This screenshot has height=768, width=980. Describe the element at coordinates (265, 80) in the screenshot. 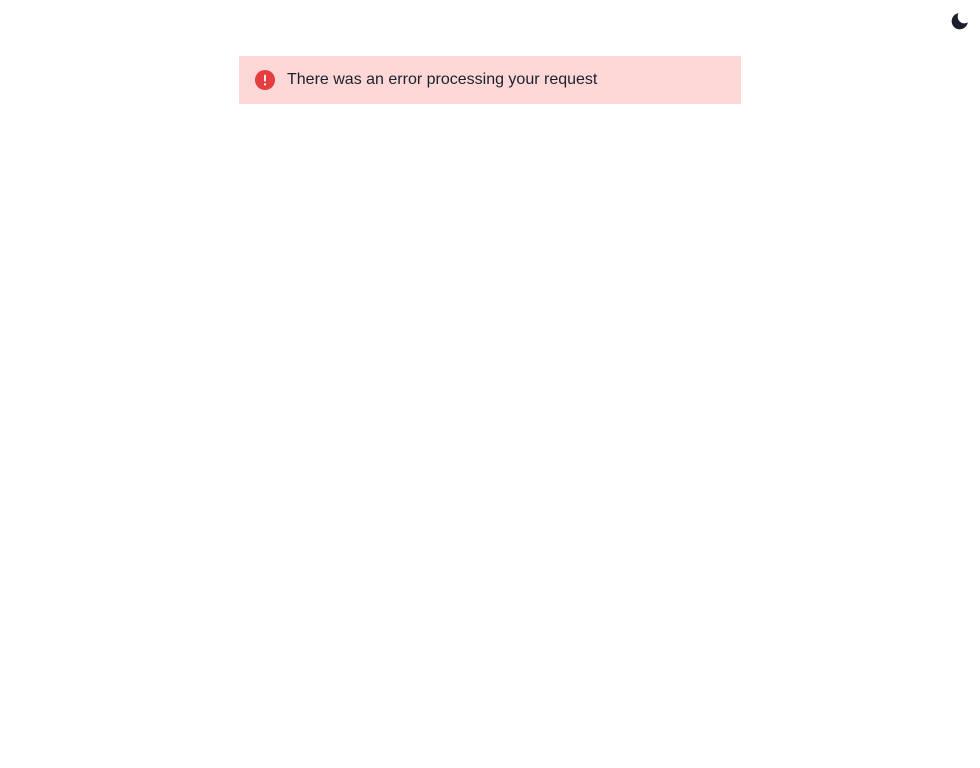

I see `alert-circle-icon` at that location.